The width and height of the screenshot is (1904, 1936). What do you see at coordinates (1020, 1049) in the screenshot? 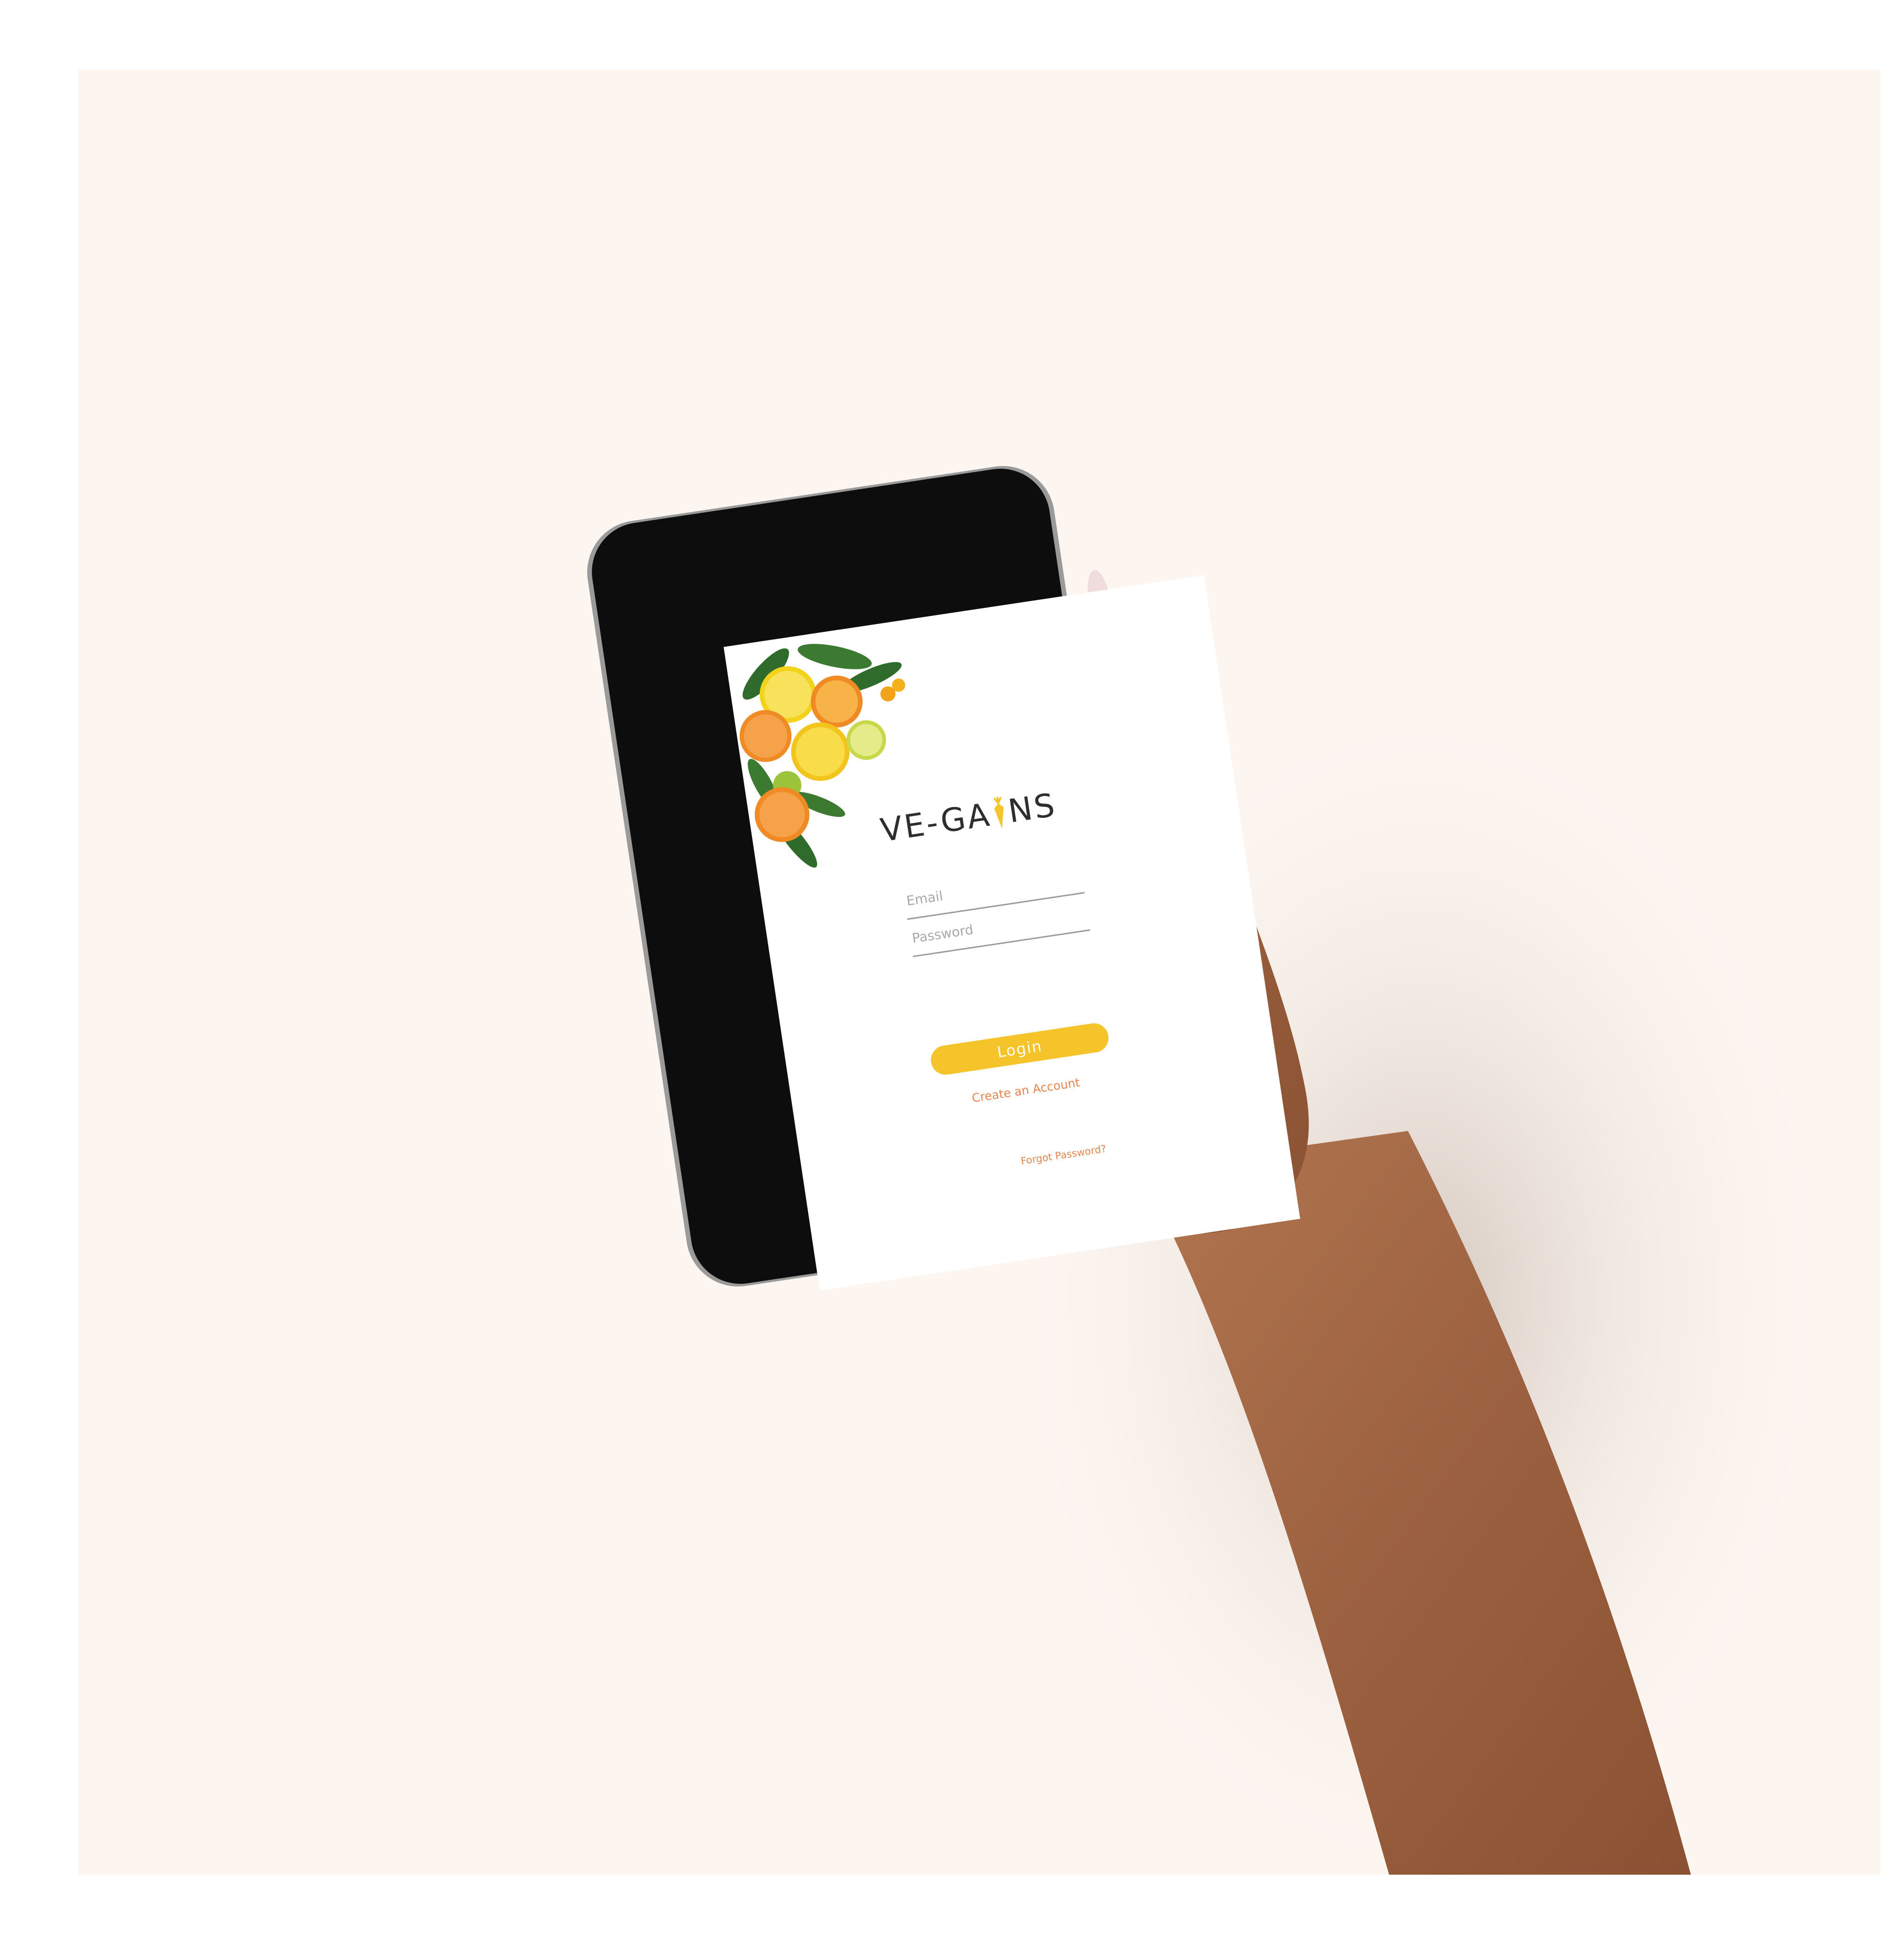
I see `login-button: Login` at bounding box center [1020, 1049].